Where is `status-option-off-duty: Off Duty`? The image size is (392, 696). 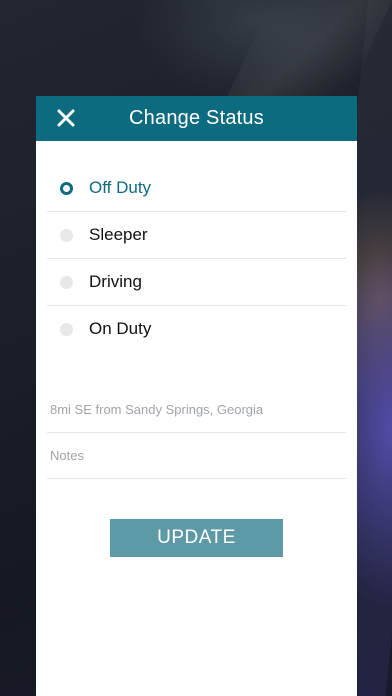
status-option-off-duty: Off Duty is located at coordinates (196, 188).